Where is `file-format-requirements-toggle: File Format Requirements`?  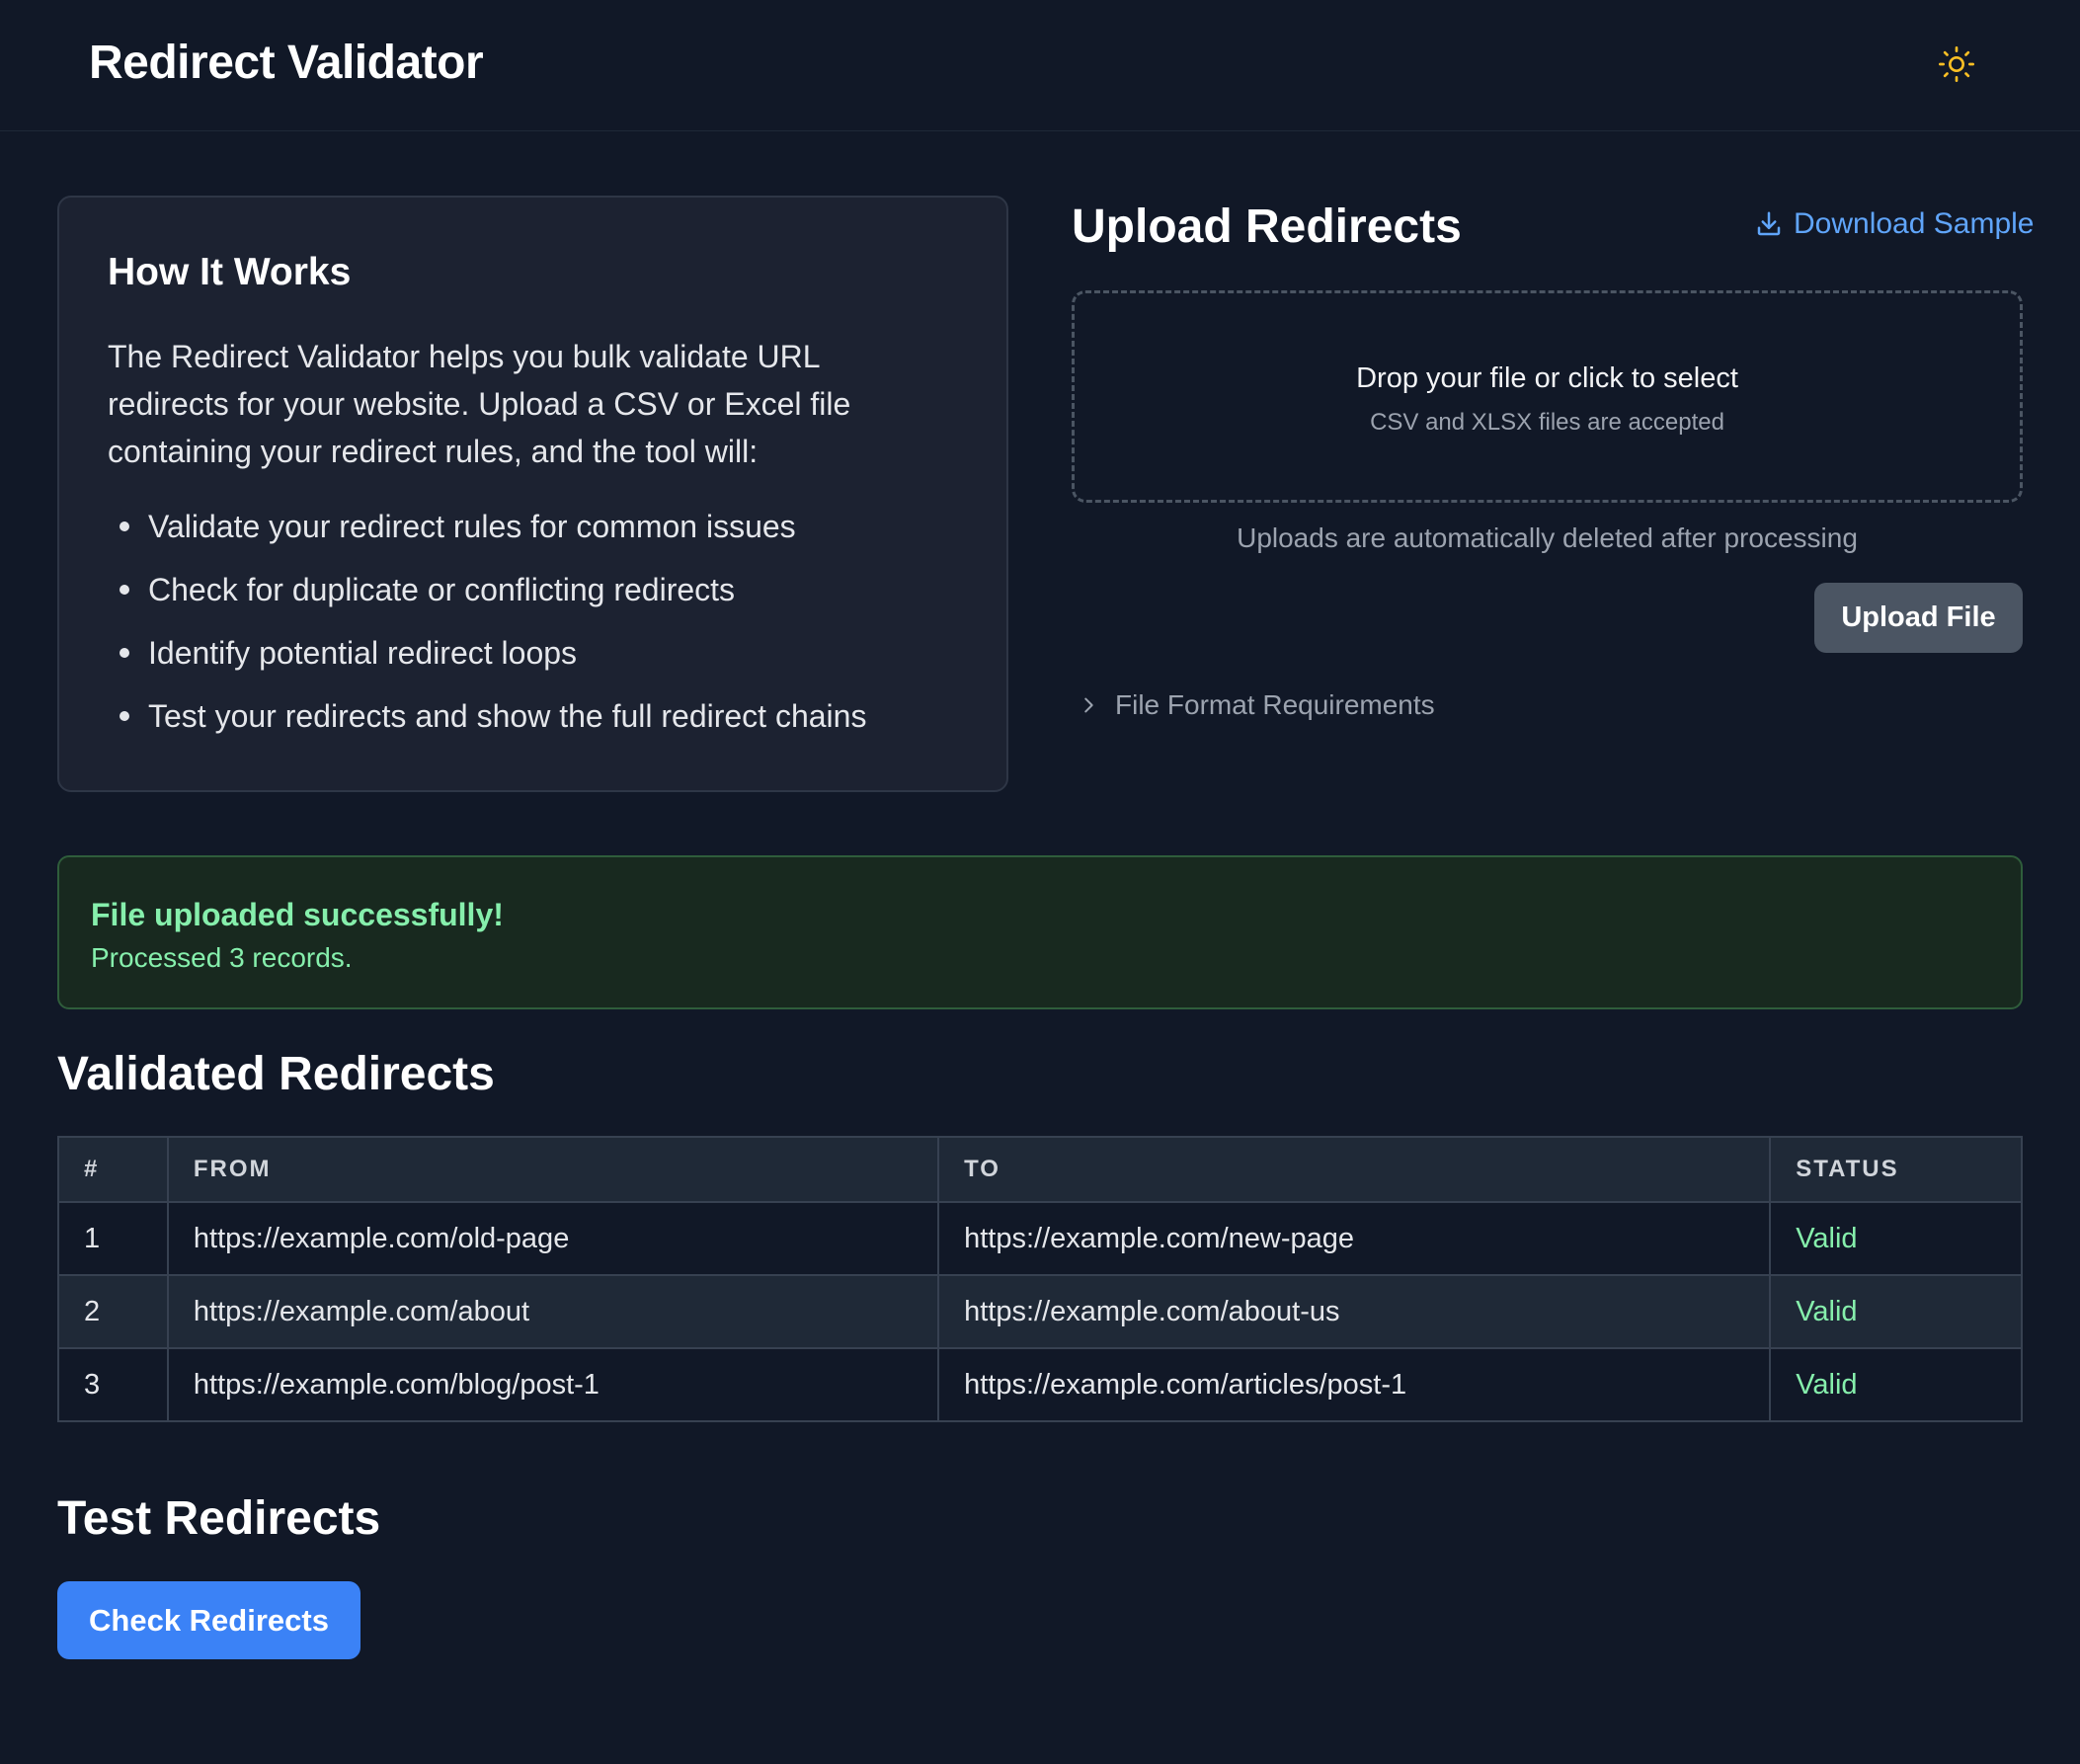 file-format-requirements-toggle: File Format Requirements is located at coordinates (1256, 705).